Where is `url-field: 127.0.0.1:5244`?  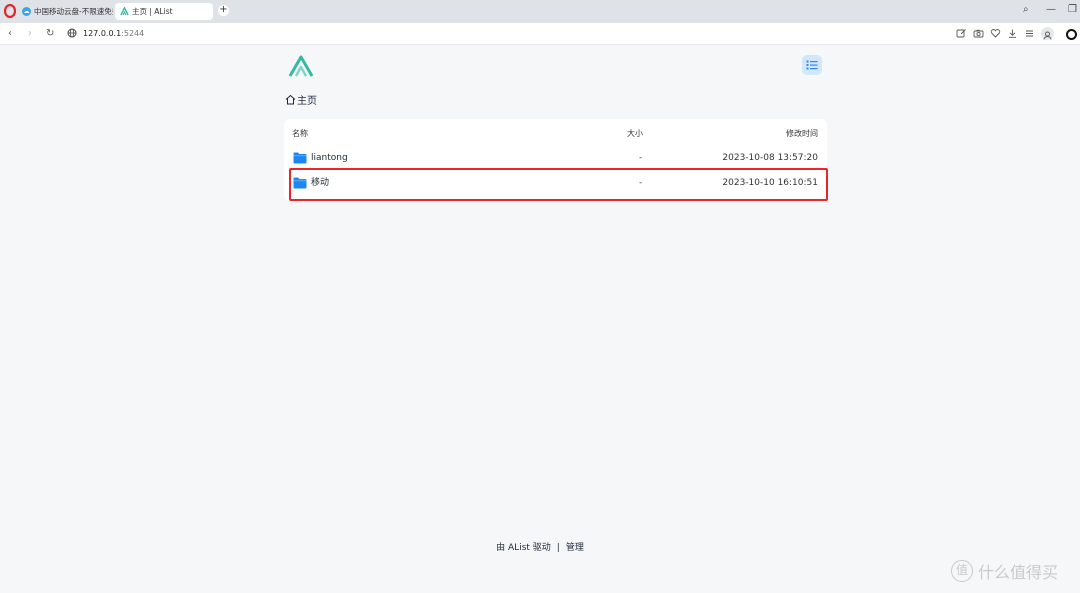 url-field: 127.0.0.1:5244 is located at coordinates (113, 33).